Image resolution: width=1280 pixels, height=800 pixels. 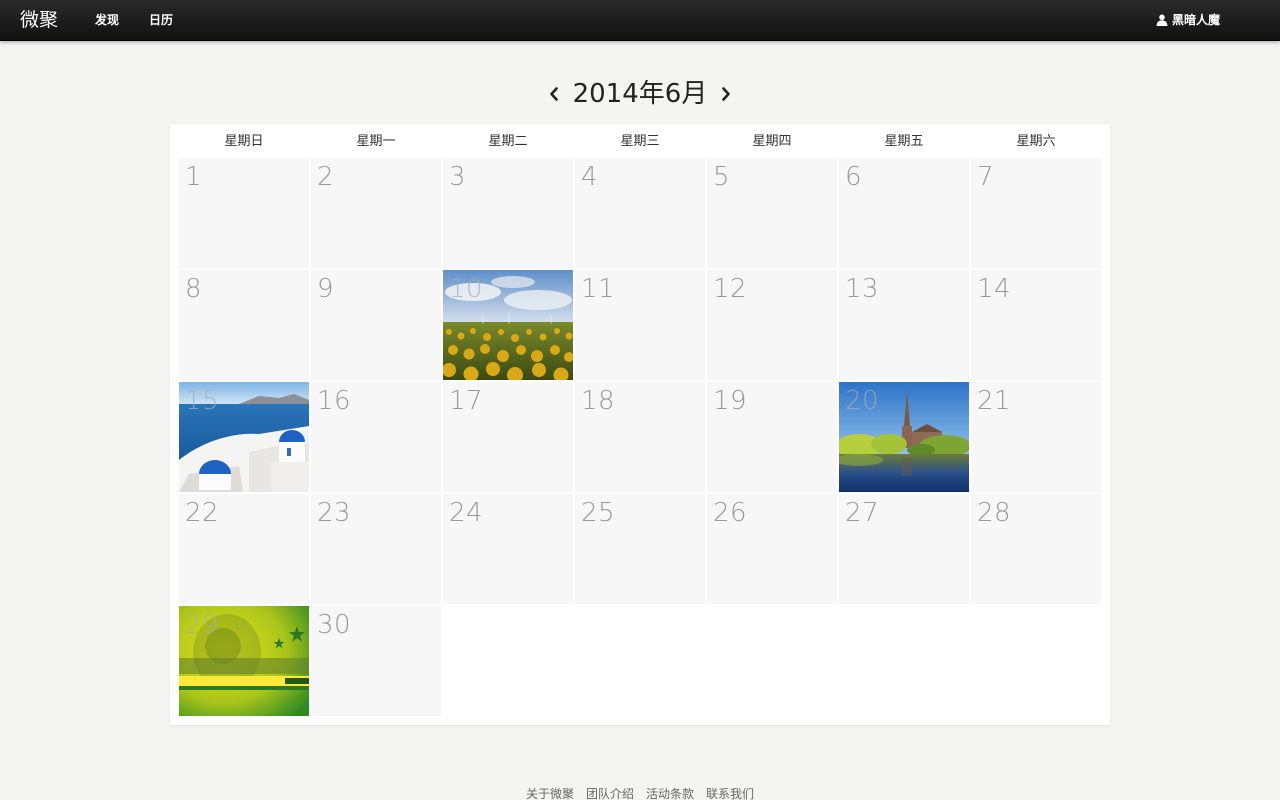 I want to click on day-number: 29, so click(x=202, y=625).